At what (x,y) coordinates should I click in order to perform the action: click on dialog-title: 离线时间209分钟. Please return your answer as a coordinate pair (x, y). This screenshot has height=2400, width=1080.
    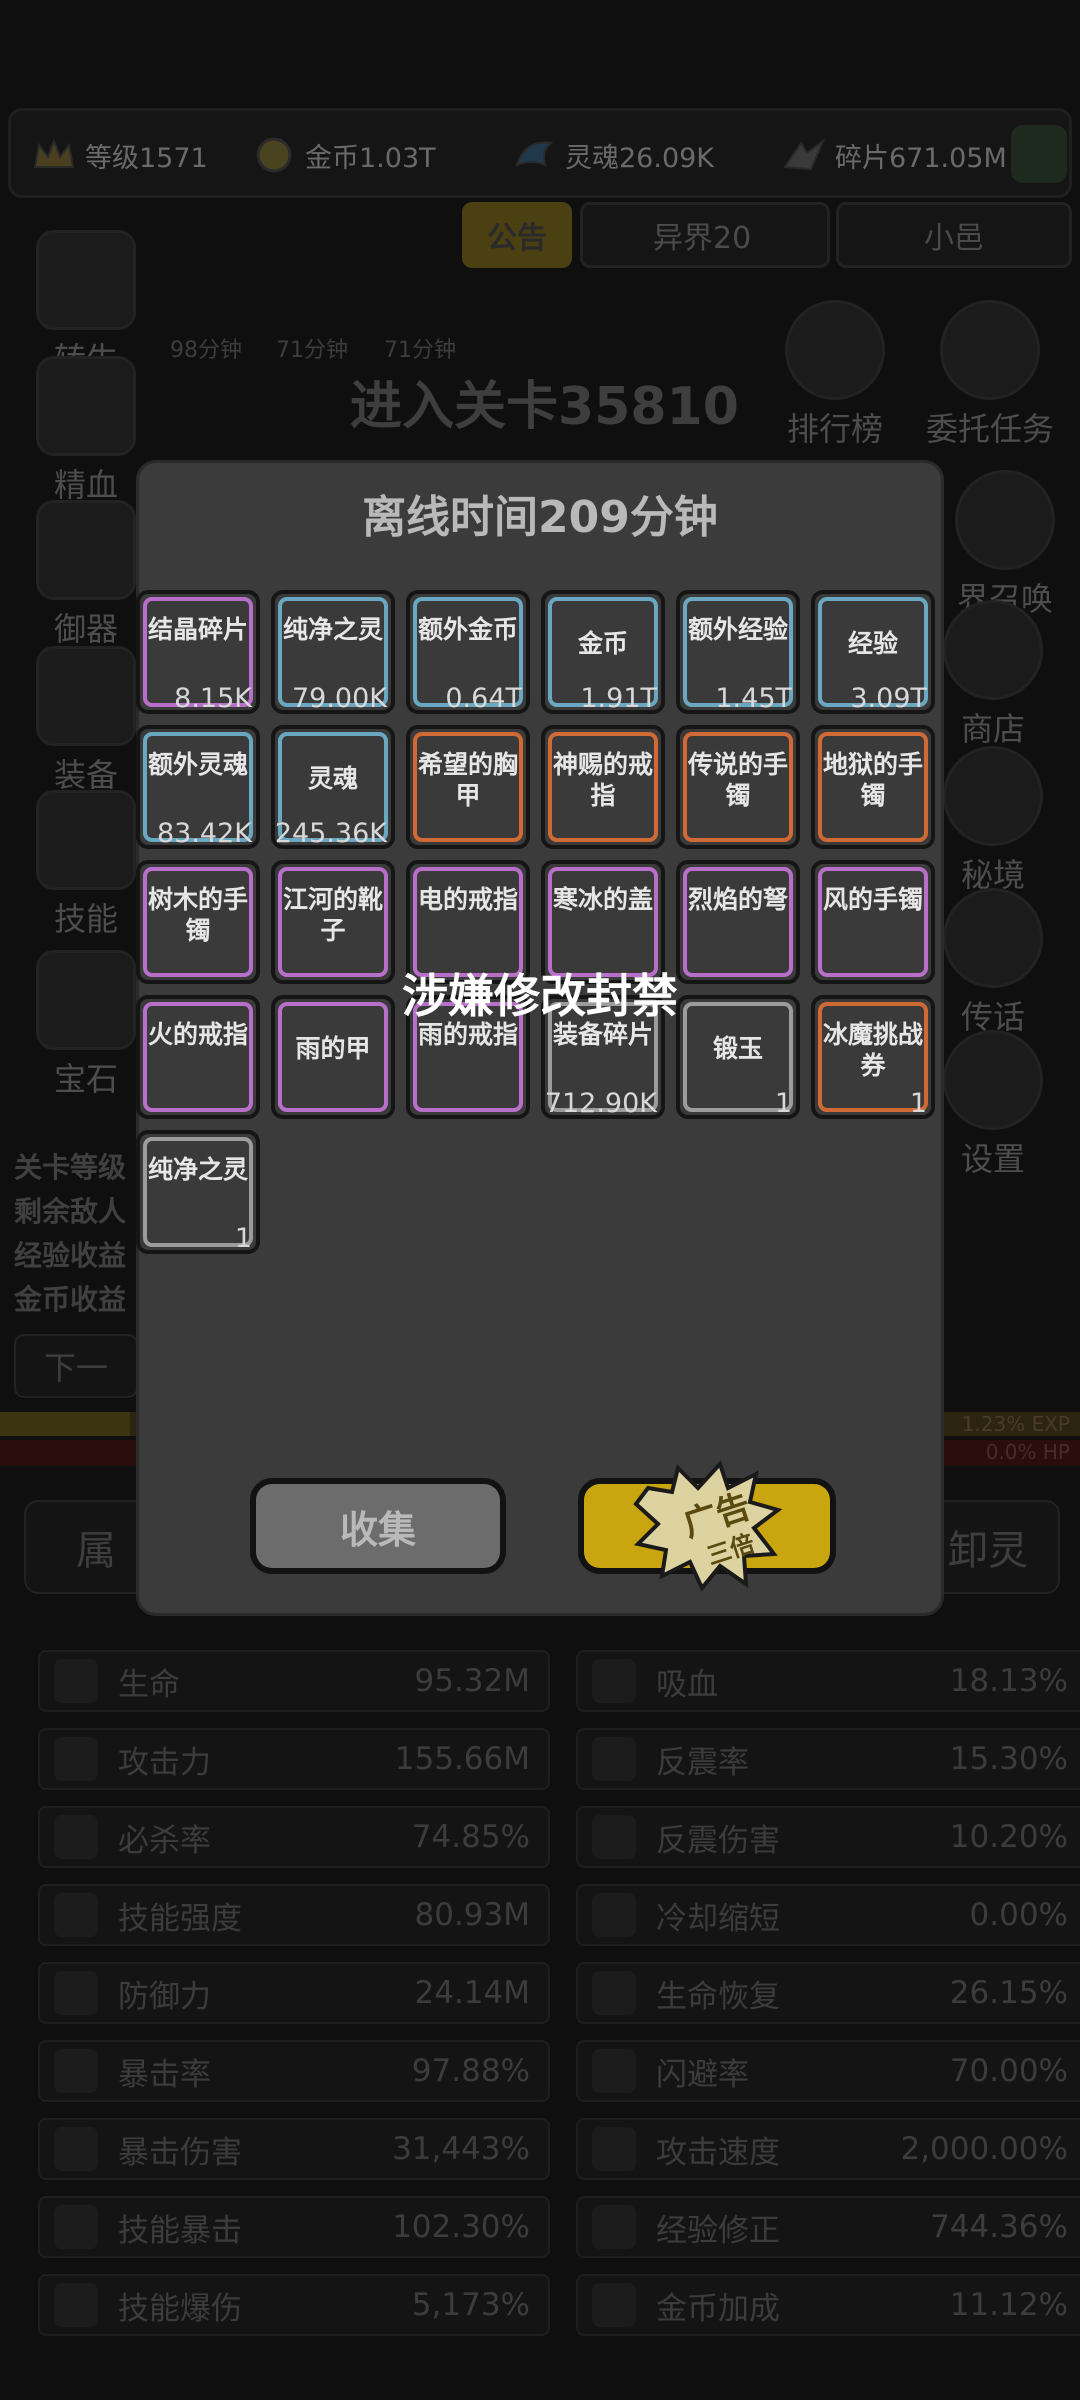
    Looking at the image, I should click on (540, 517).